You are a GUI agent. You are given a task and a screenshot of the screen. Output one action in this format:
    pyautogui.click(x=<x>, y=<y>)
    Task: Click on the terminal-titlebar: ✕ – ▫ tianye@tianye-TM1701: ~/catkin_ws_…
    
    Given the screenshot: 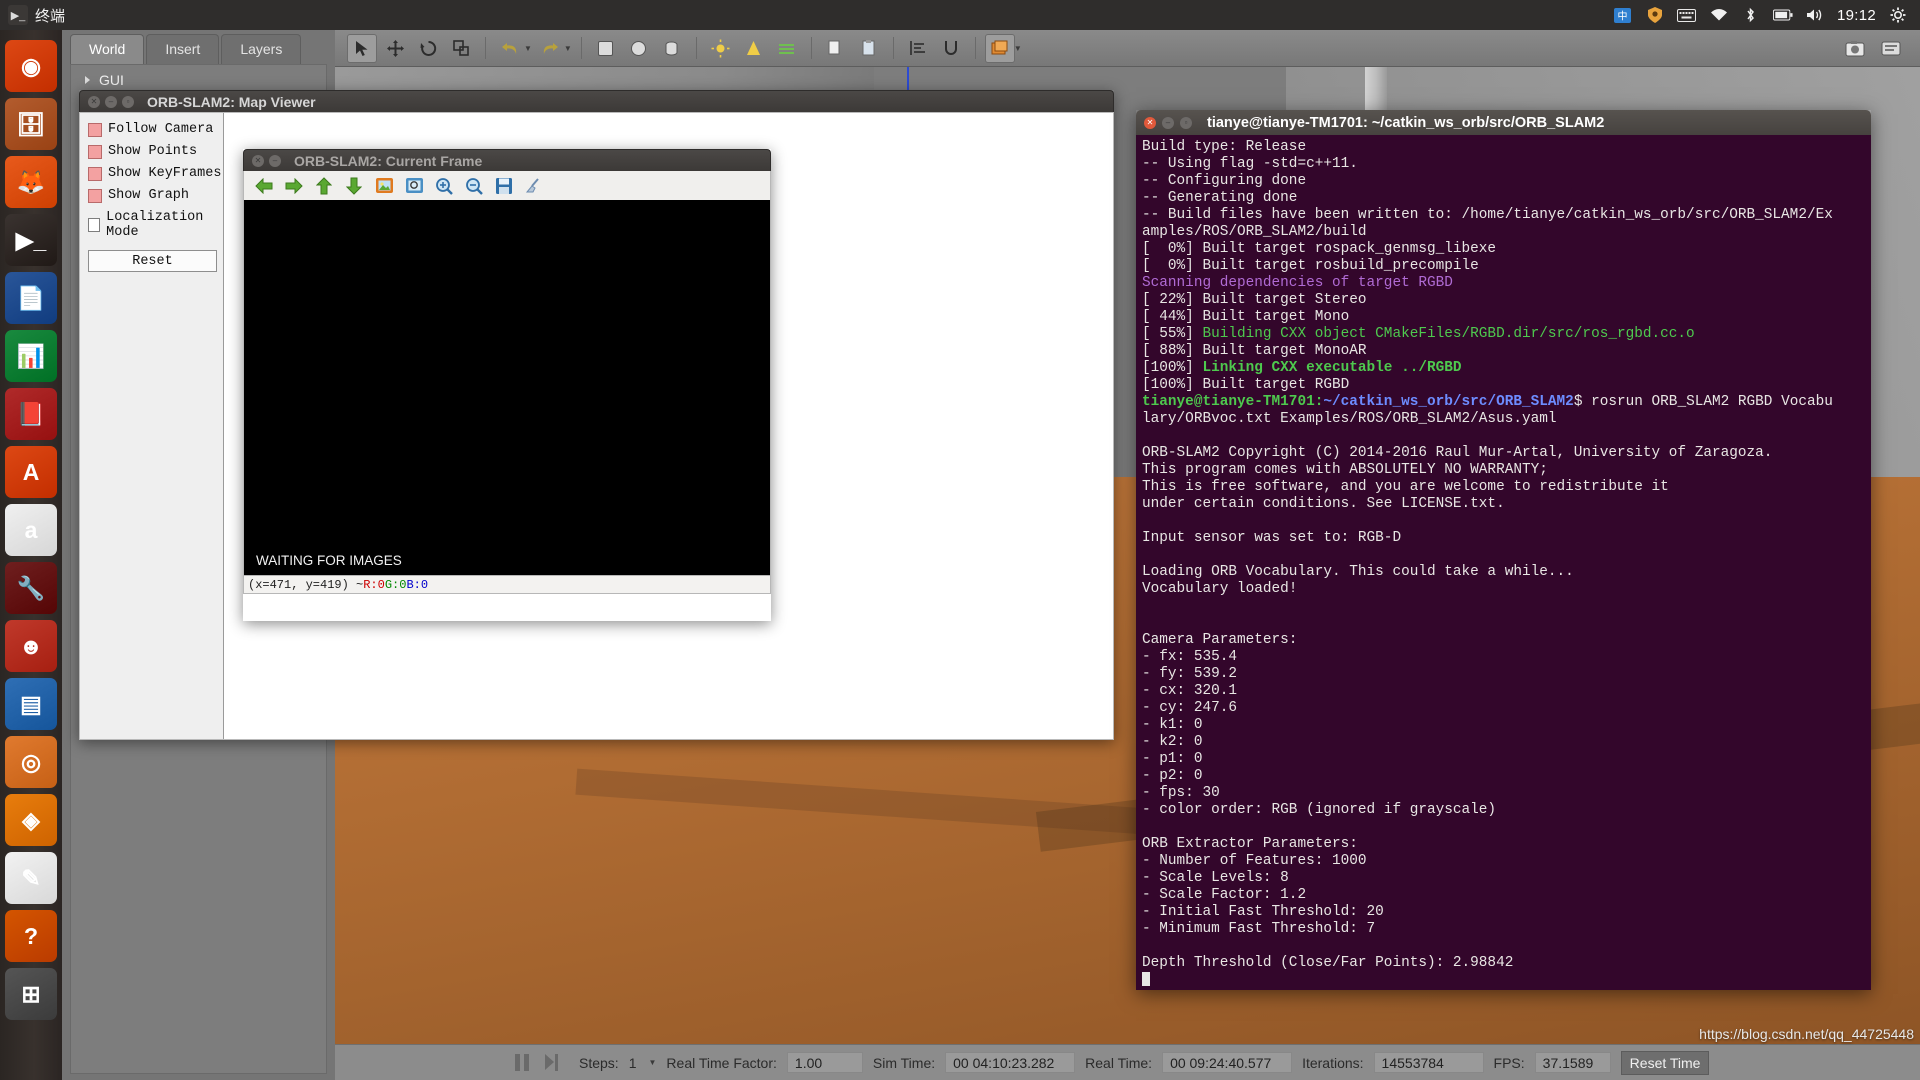 What is the action you would take?
    pyautogui.click(x=1503, y=122)
    